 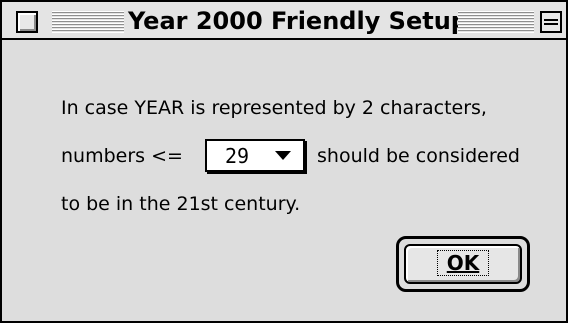 I want to click on title-bar: Year 2000 Friendly Setup, so click(x=284, y=21).